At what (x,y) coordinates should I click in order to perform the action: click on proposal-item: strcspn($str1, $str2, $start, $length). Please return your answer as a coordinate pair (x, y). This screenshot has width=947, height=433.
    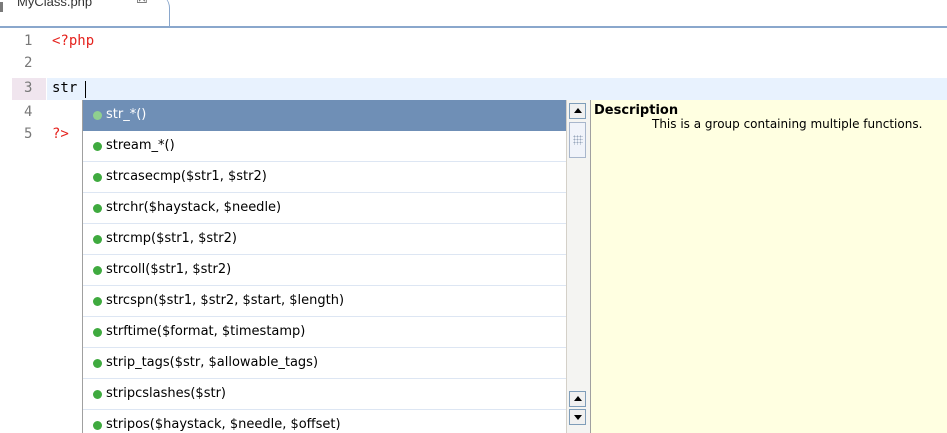
    Looking at the image, I should click on (324, 301).